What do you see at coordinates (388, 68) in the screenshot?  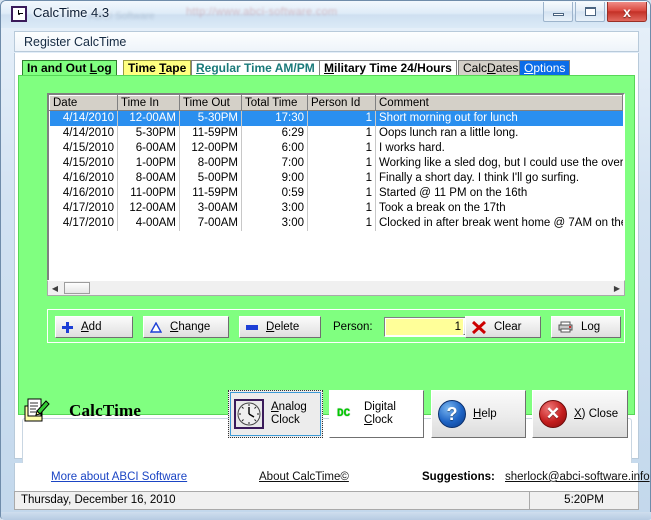 I see `tab-military-time: Military Time 24/Hours` at bounding box center [388, 68].